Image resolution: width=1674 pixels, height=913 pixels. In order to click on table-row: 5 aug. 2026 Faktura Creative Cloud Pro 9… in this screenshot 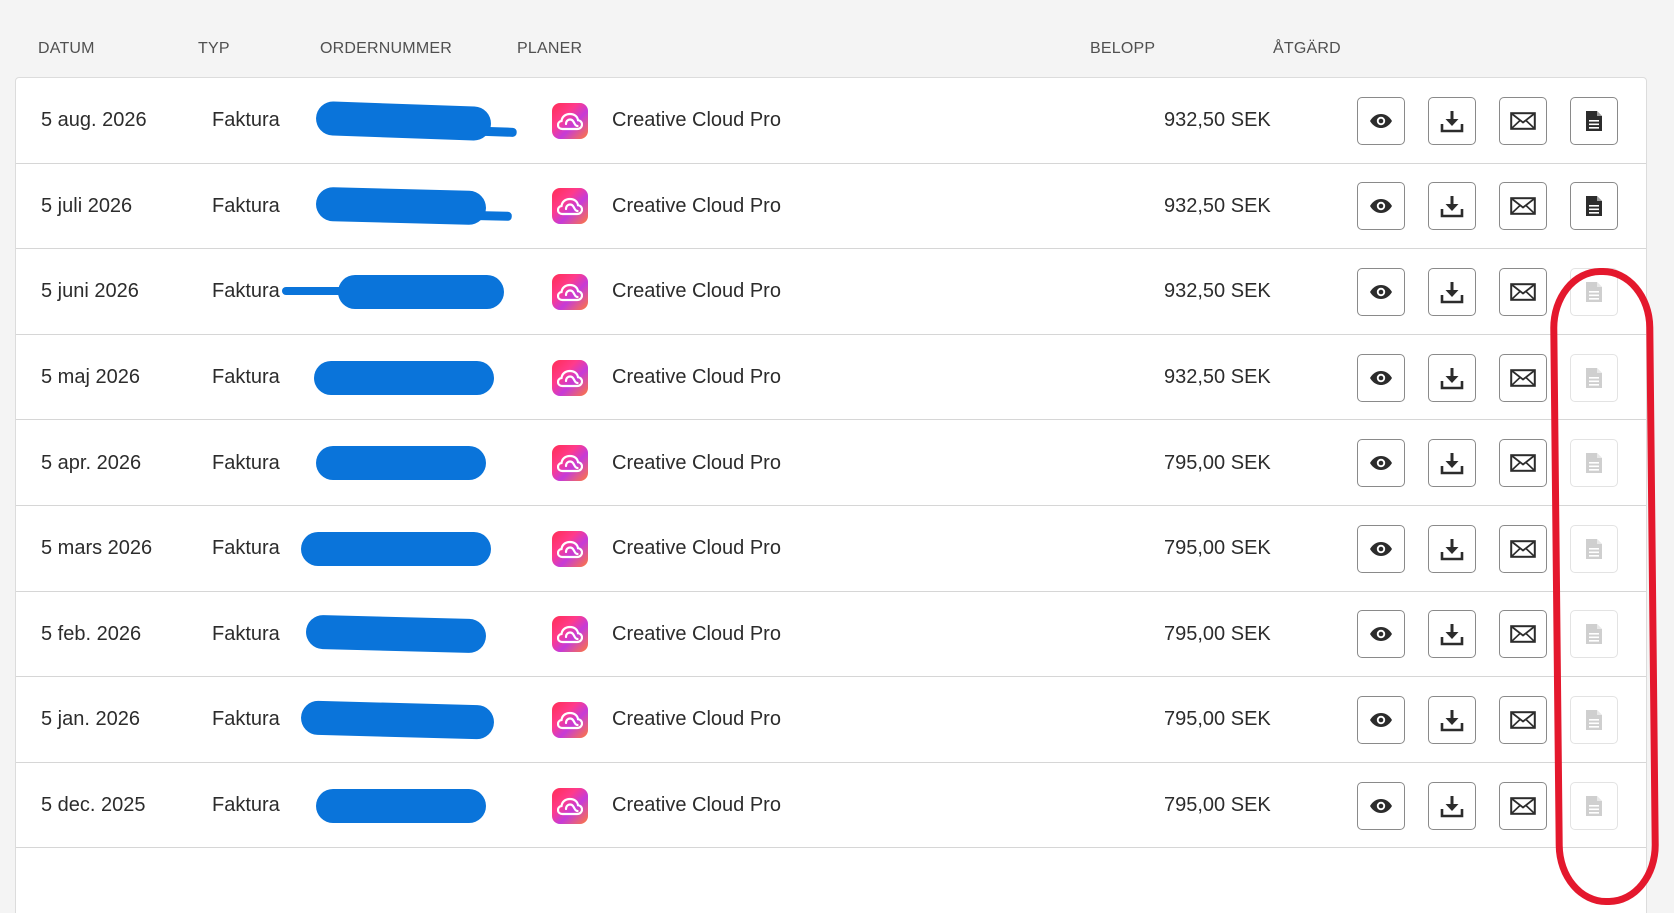, I will do `click(831, 121)`.